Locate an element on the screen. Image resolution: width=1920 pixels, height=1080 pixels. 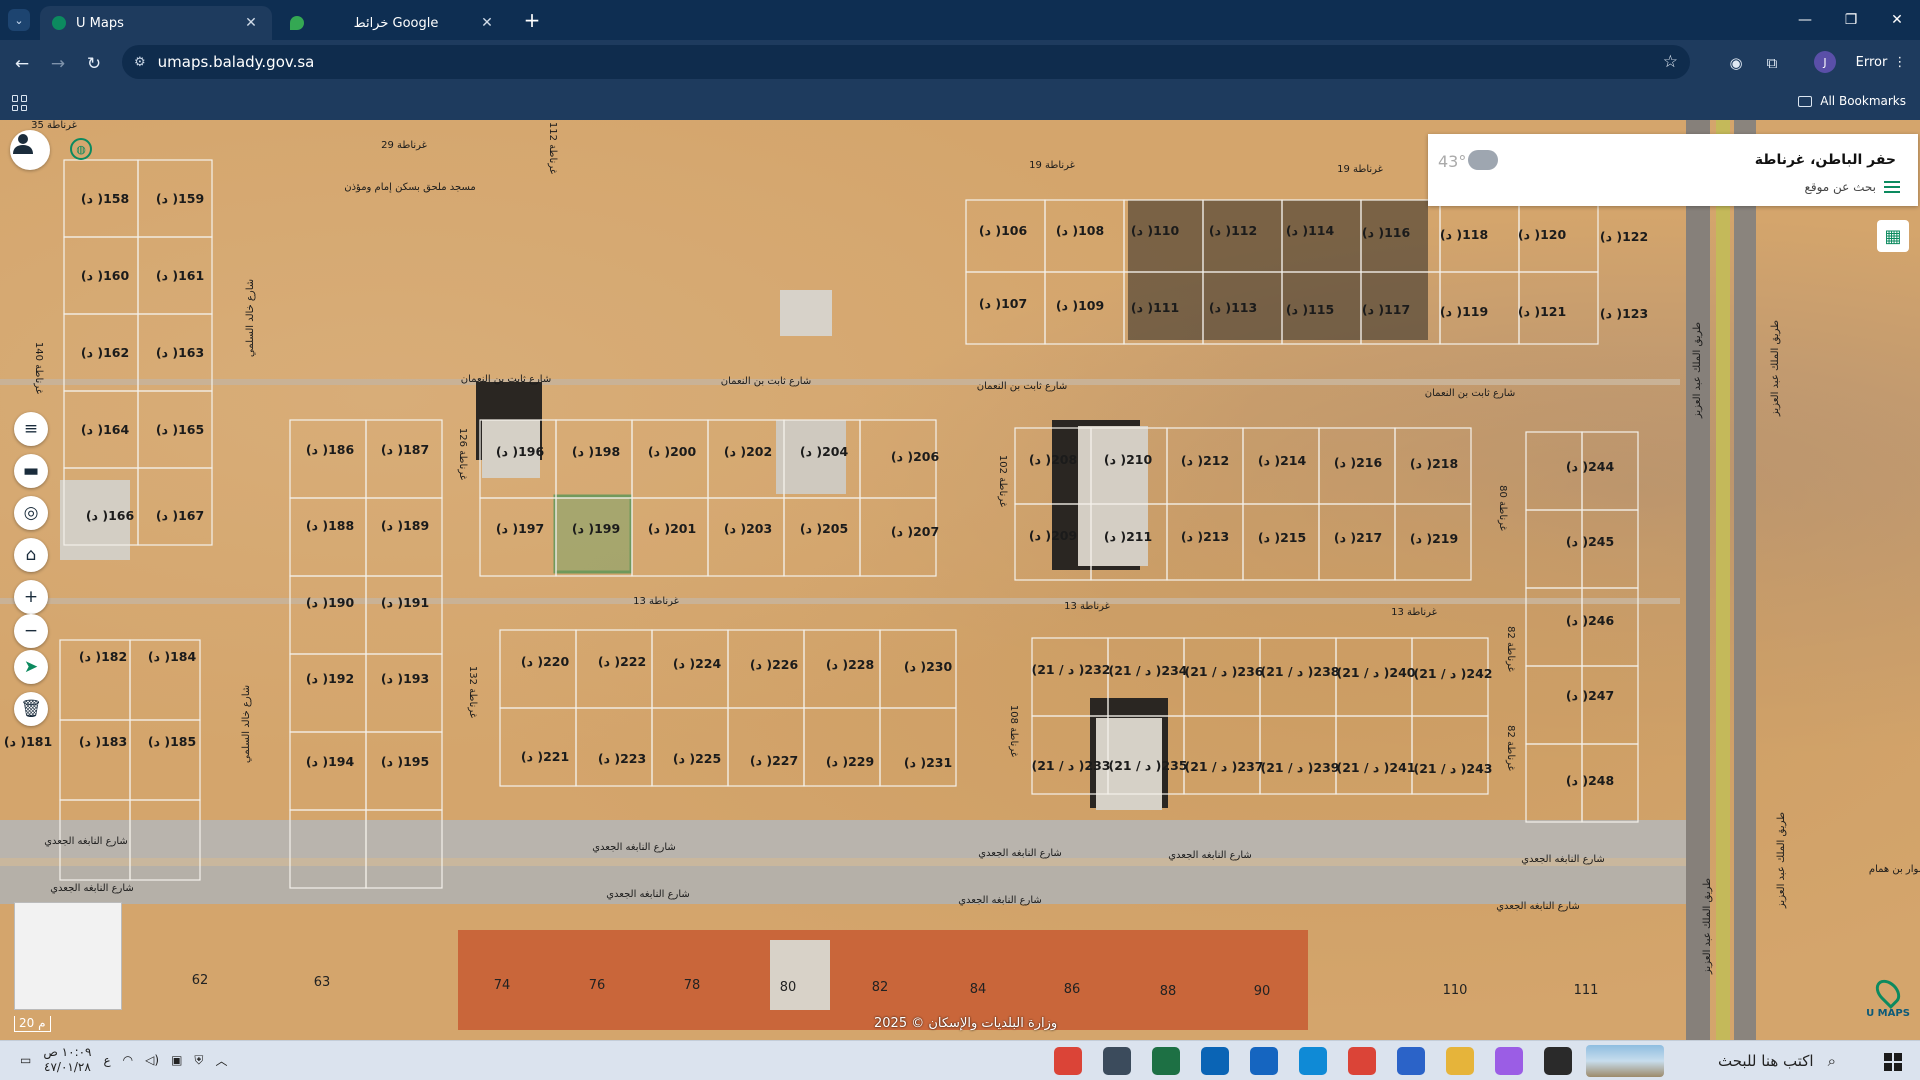
parcel-label: (د )192 is located at coordinates (330, 678).